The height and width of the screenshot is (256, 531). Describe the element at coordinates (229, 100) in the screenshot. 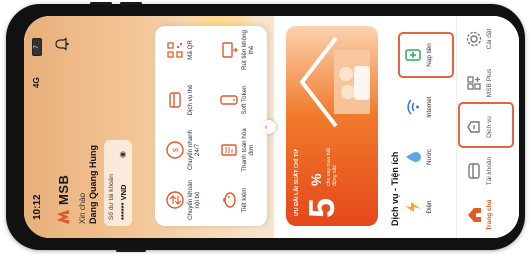

I see `soft-token-icon` at that location.